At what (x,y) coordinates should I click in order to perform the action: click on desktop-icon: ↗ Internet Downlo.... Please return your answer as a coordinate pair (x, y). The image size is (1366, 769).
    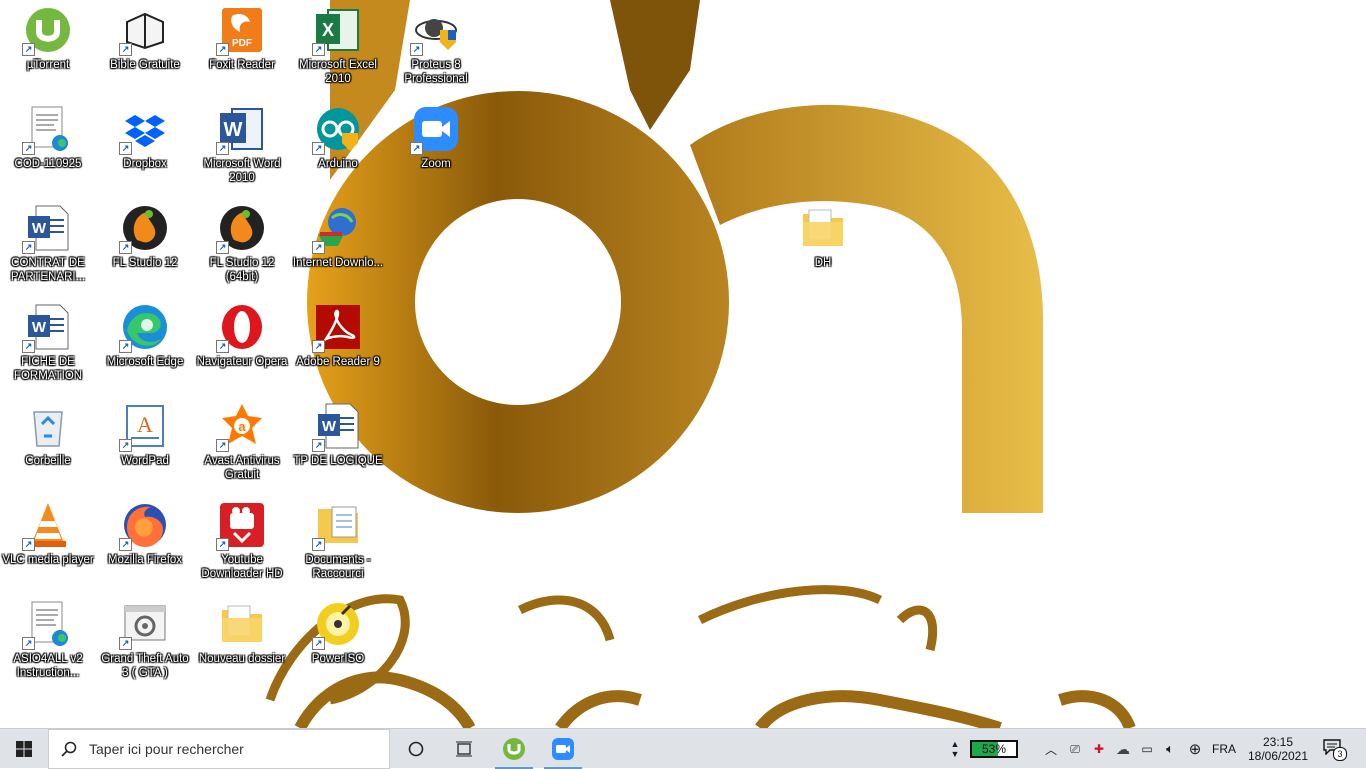
    Looking at the image, I should click on (338, 246).